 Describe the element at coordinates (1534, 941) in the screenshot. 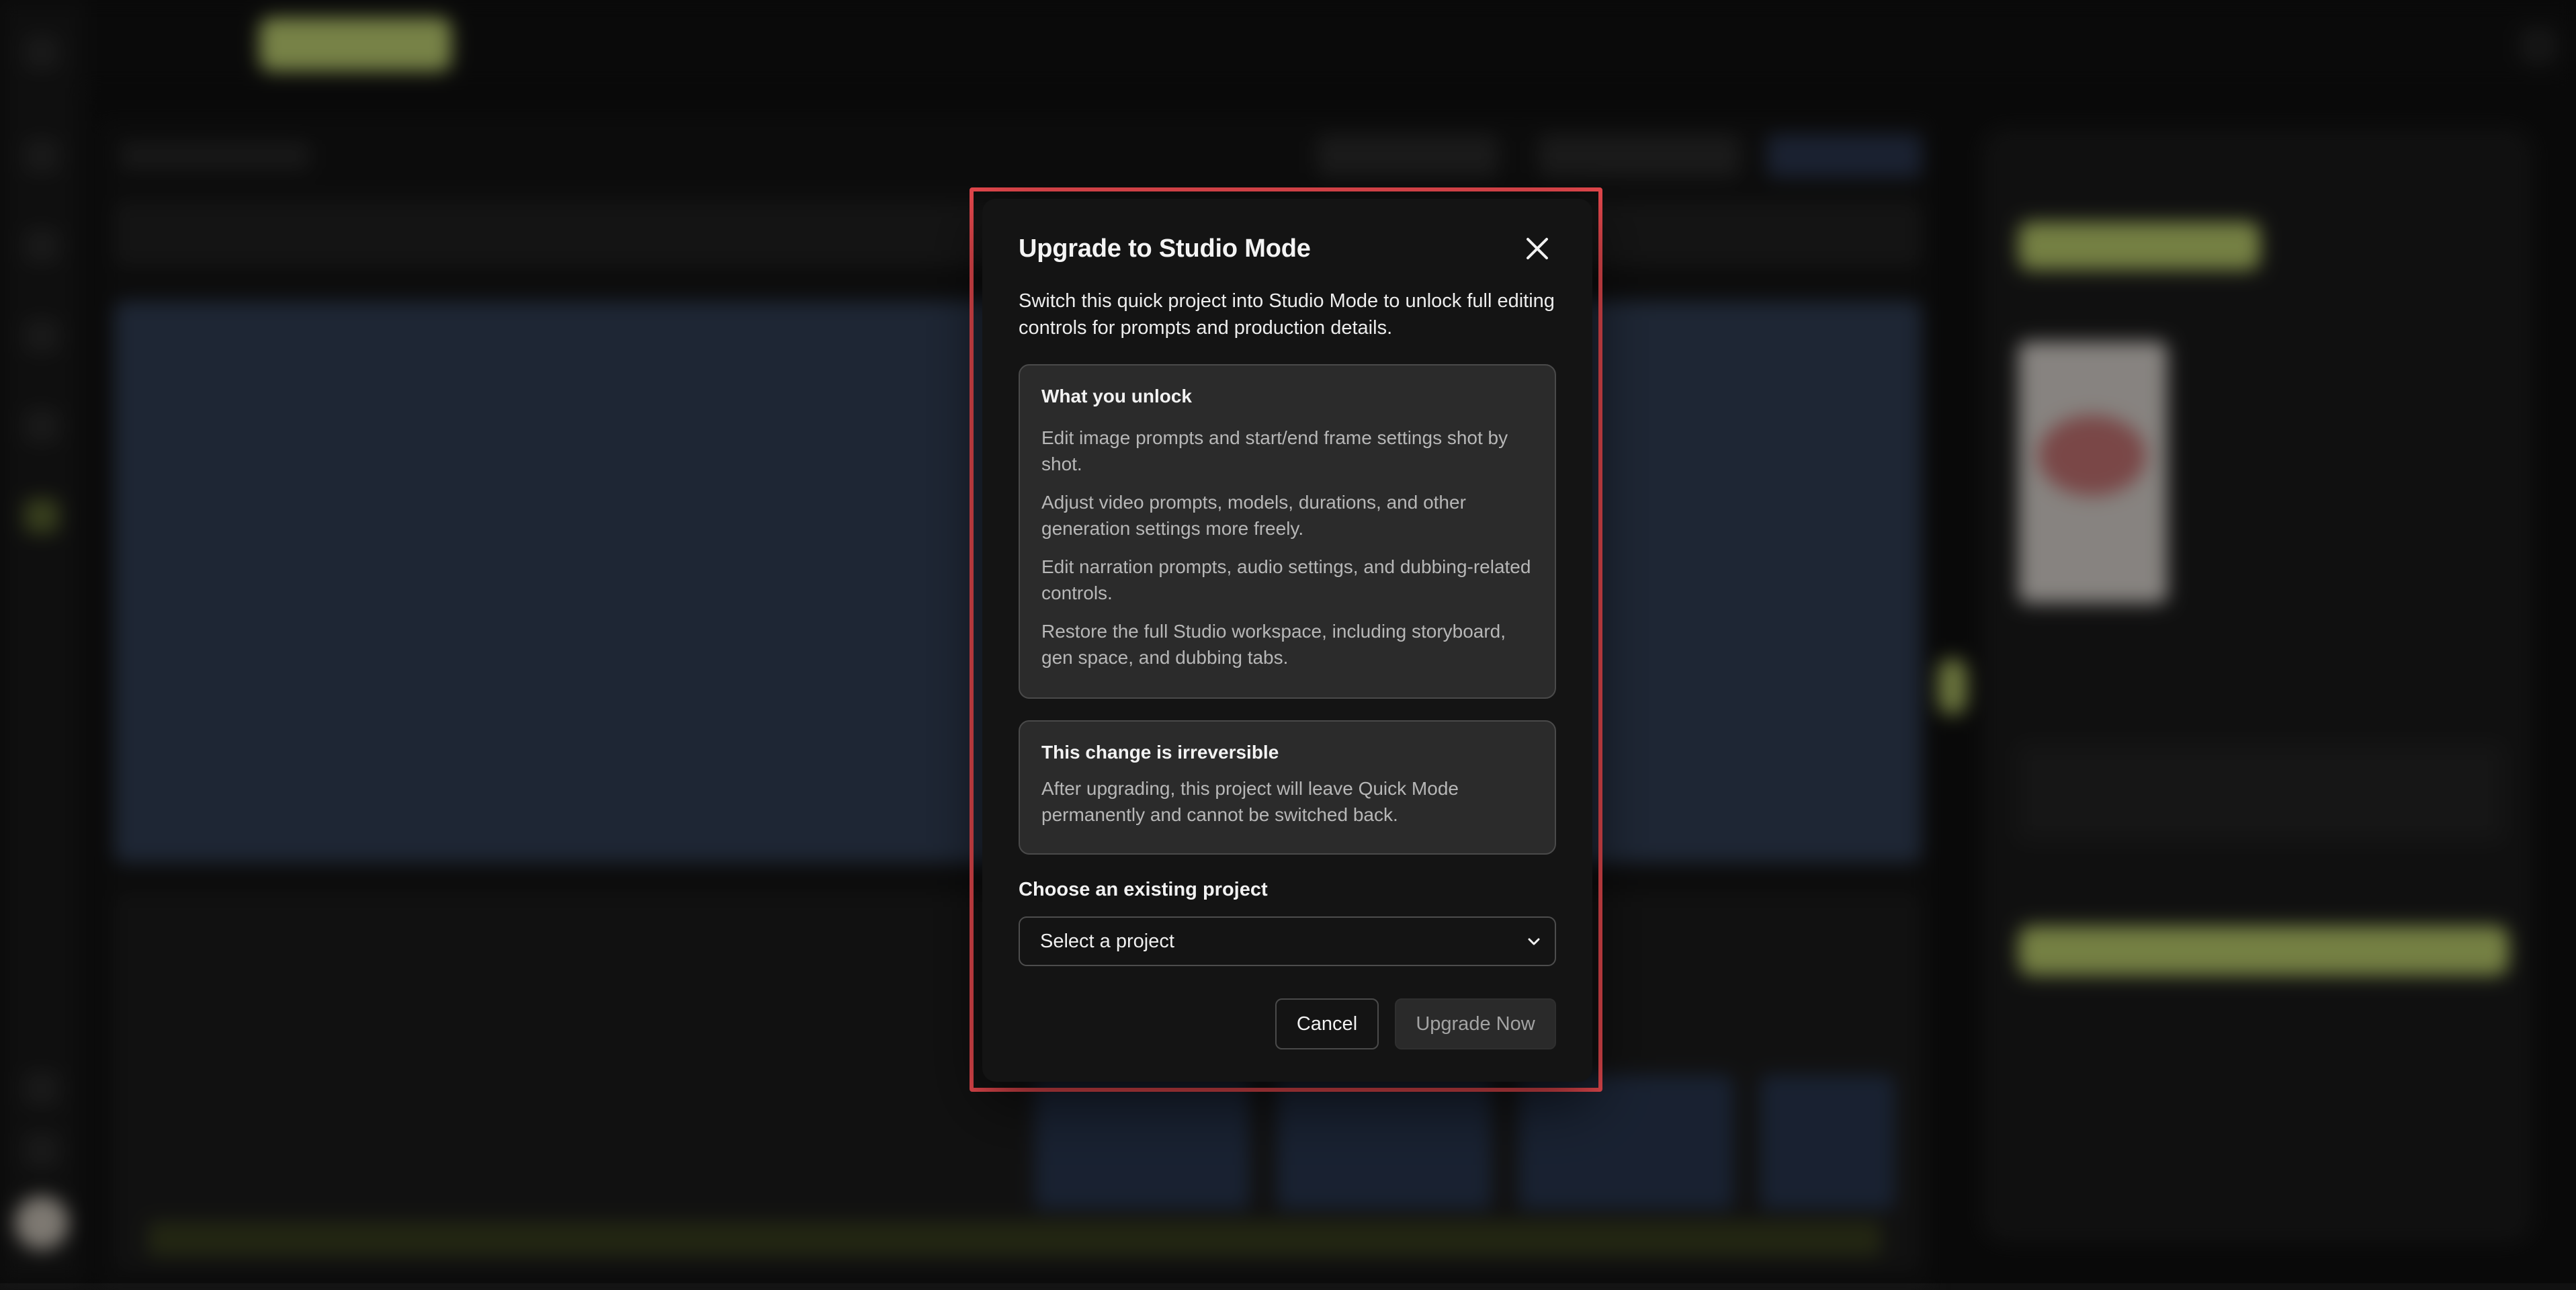

I see `chevron-down-icon` at that location.